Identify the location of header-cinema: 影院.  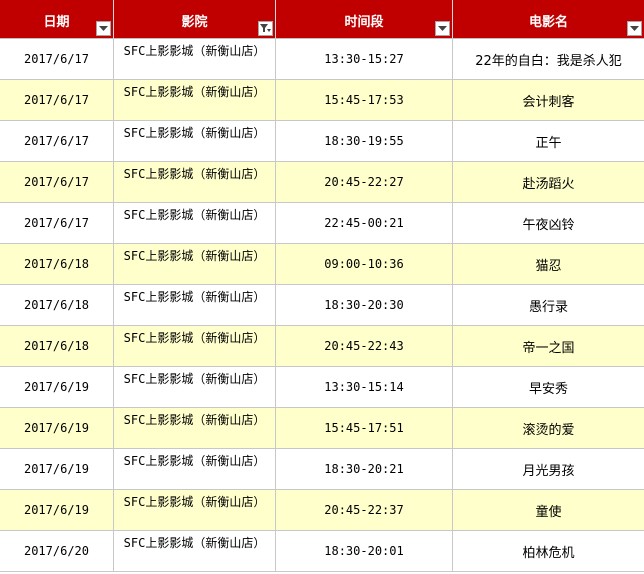
(195, 19).